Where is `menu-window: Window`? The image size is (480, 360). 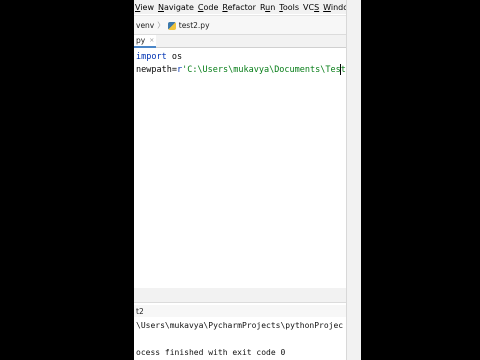
menu-window: Window is located at coordinates (334, 7).